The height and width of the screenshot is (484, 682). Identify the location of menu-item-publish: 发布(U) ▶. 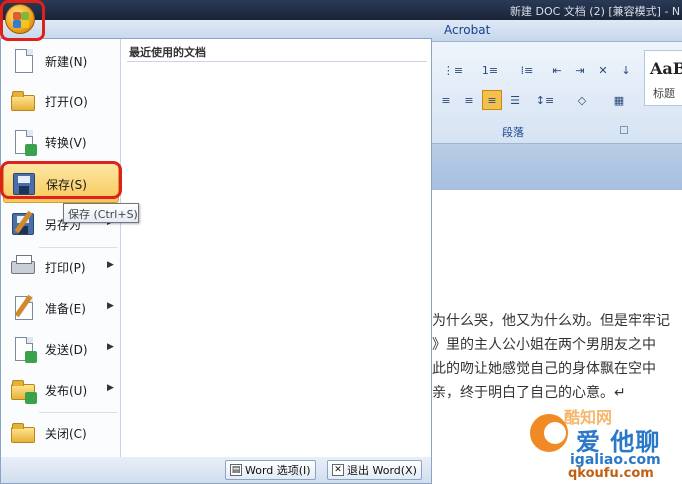
(61, 390).